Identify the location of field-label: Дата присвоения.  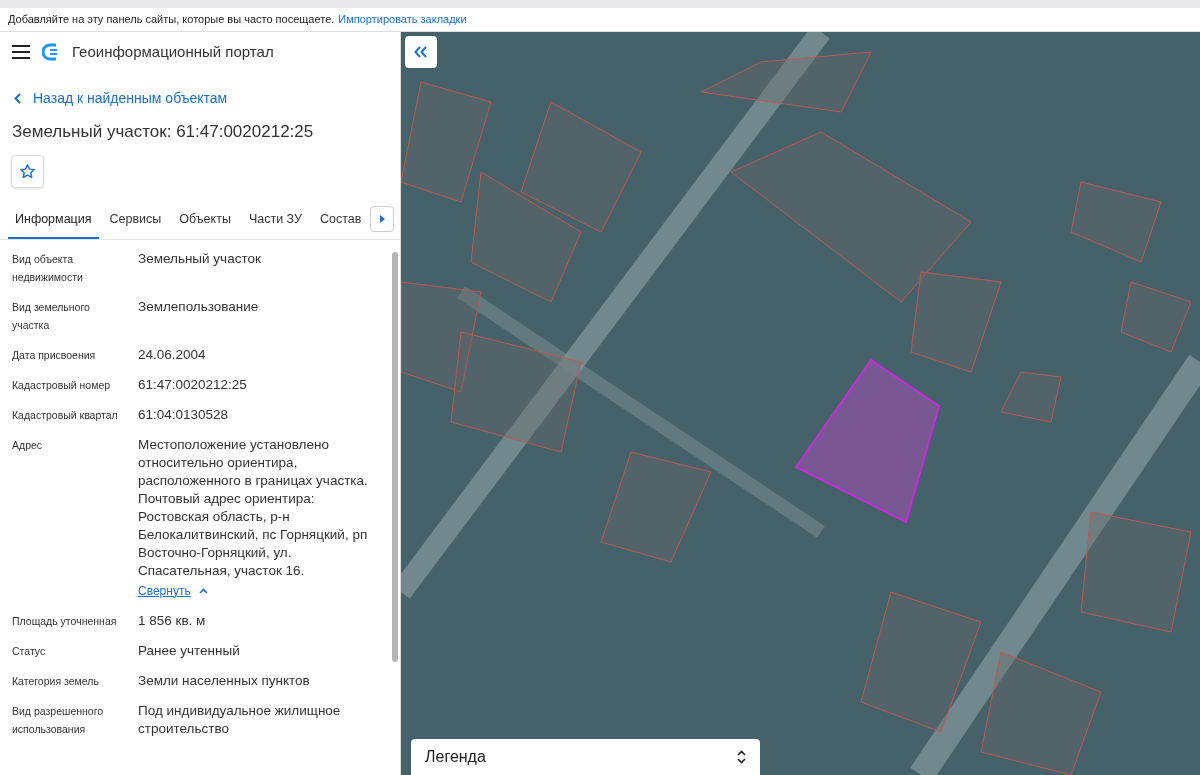
(54, 355).